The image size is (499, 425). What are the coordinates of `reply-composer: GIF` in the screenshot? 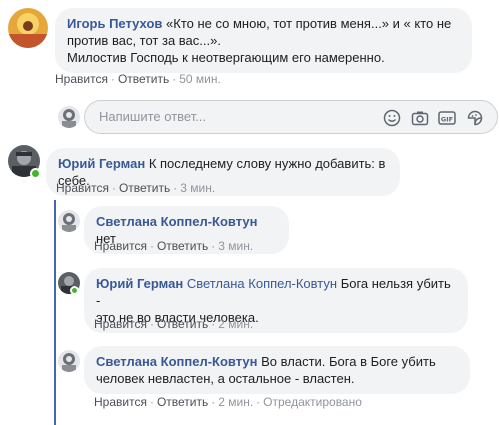 It's located at (291, 117).